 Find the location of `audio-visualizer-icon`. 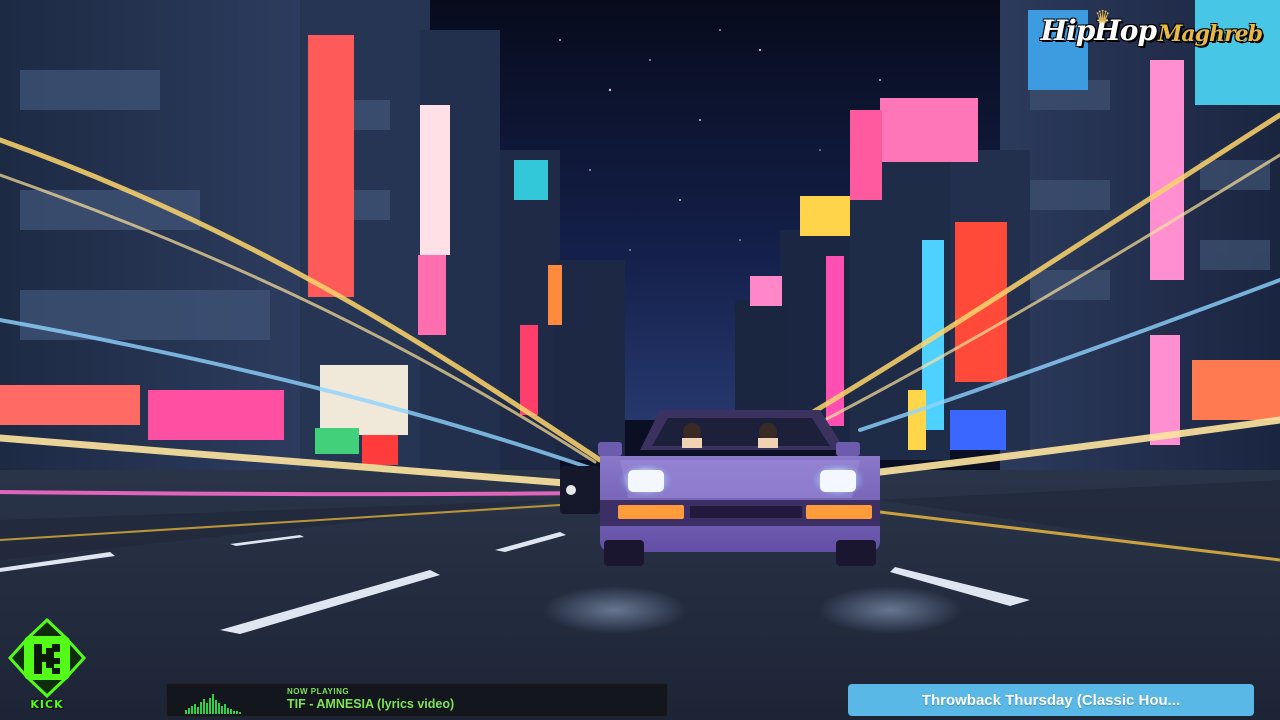

audio-visualizer-icon is located at coordinates (213, 704).